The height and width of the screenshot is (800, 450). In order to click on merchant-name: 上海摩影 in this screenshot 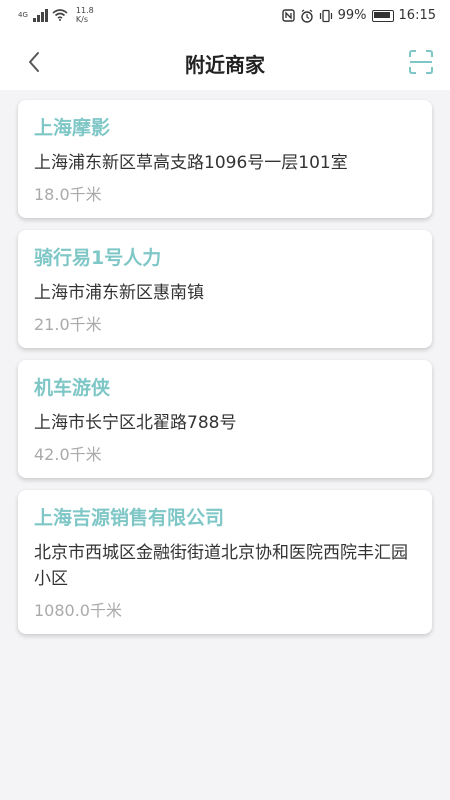, I will do `click(72, 128)`.